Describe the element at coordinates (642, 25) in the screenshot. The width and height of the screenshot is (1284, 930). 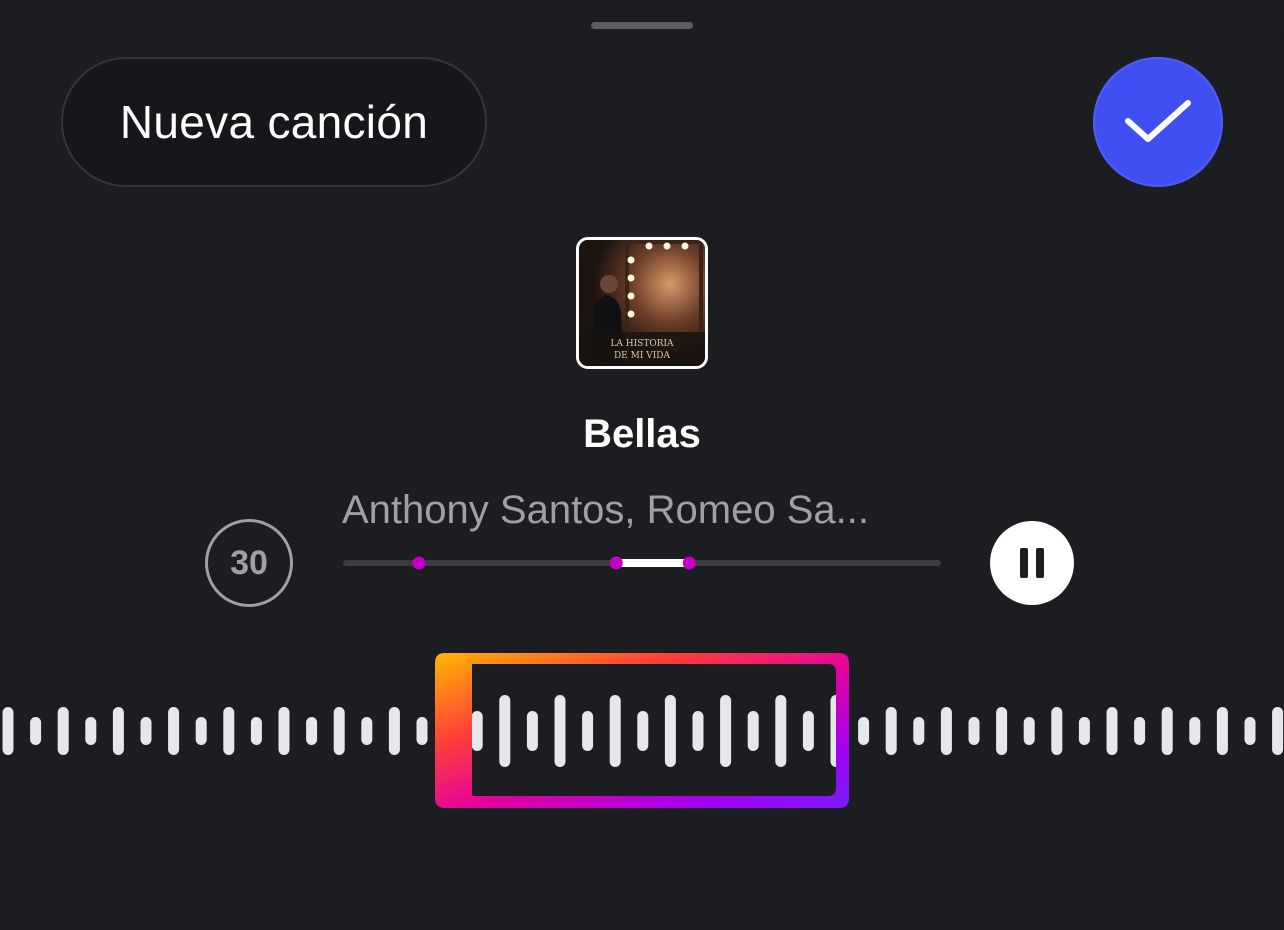
I see `sheet-grabber` at that location.